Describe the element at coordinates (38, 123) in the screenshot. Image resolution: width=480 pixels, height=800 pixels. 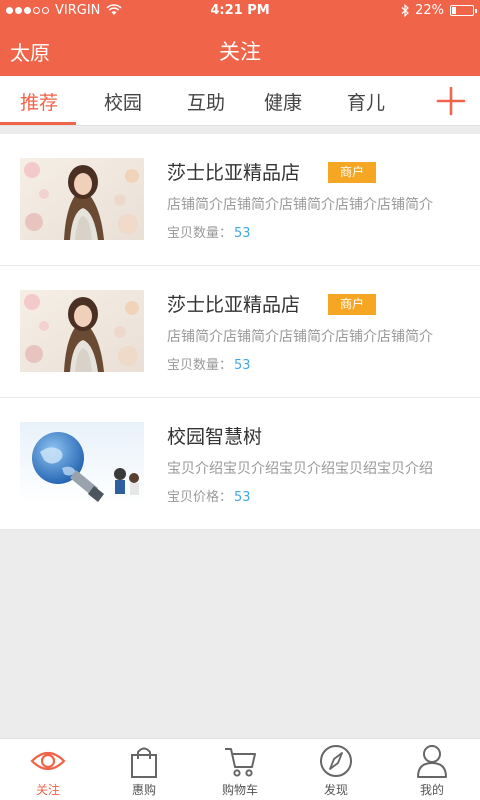
I see `active-tab-indicator` at that location.